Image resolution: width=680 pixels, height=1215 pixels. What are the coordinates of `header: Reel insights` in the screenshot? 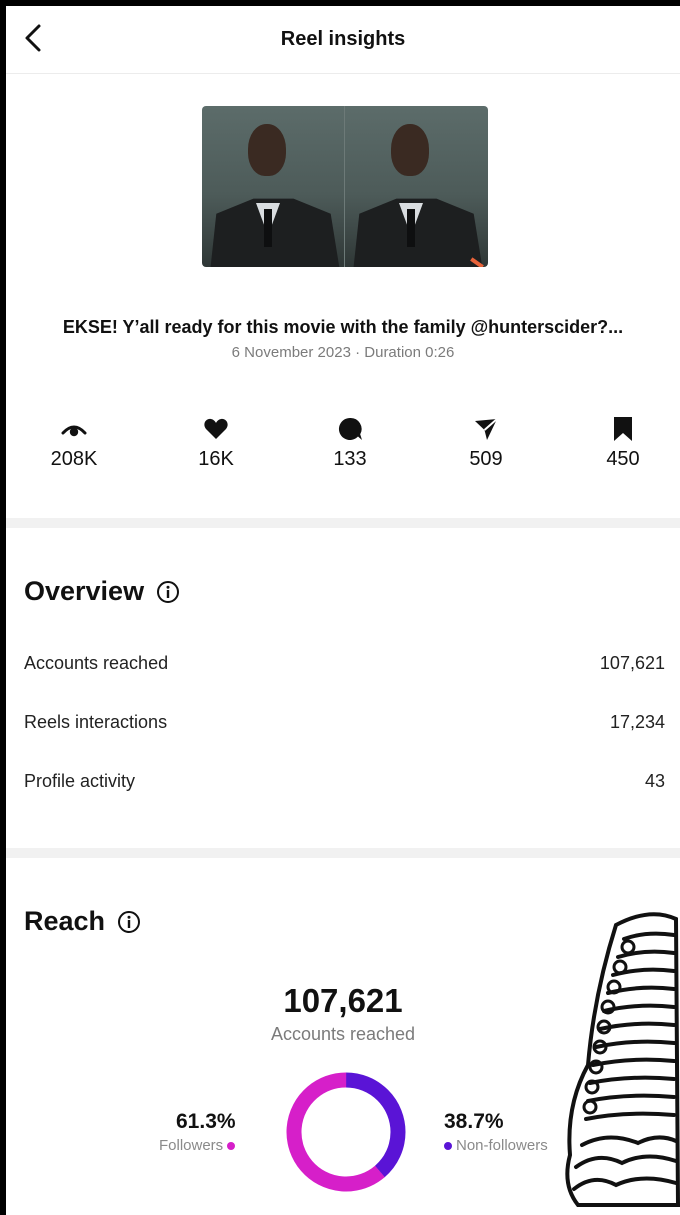 It's located at (343, 40).